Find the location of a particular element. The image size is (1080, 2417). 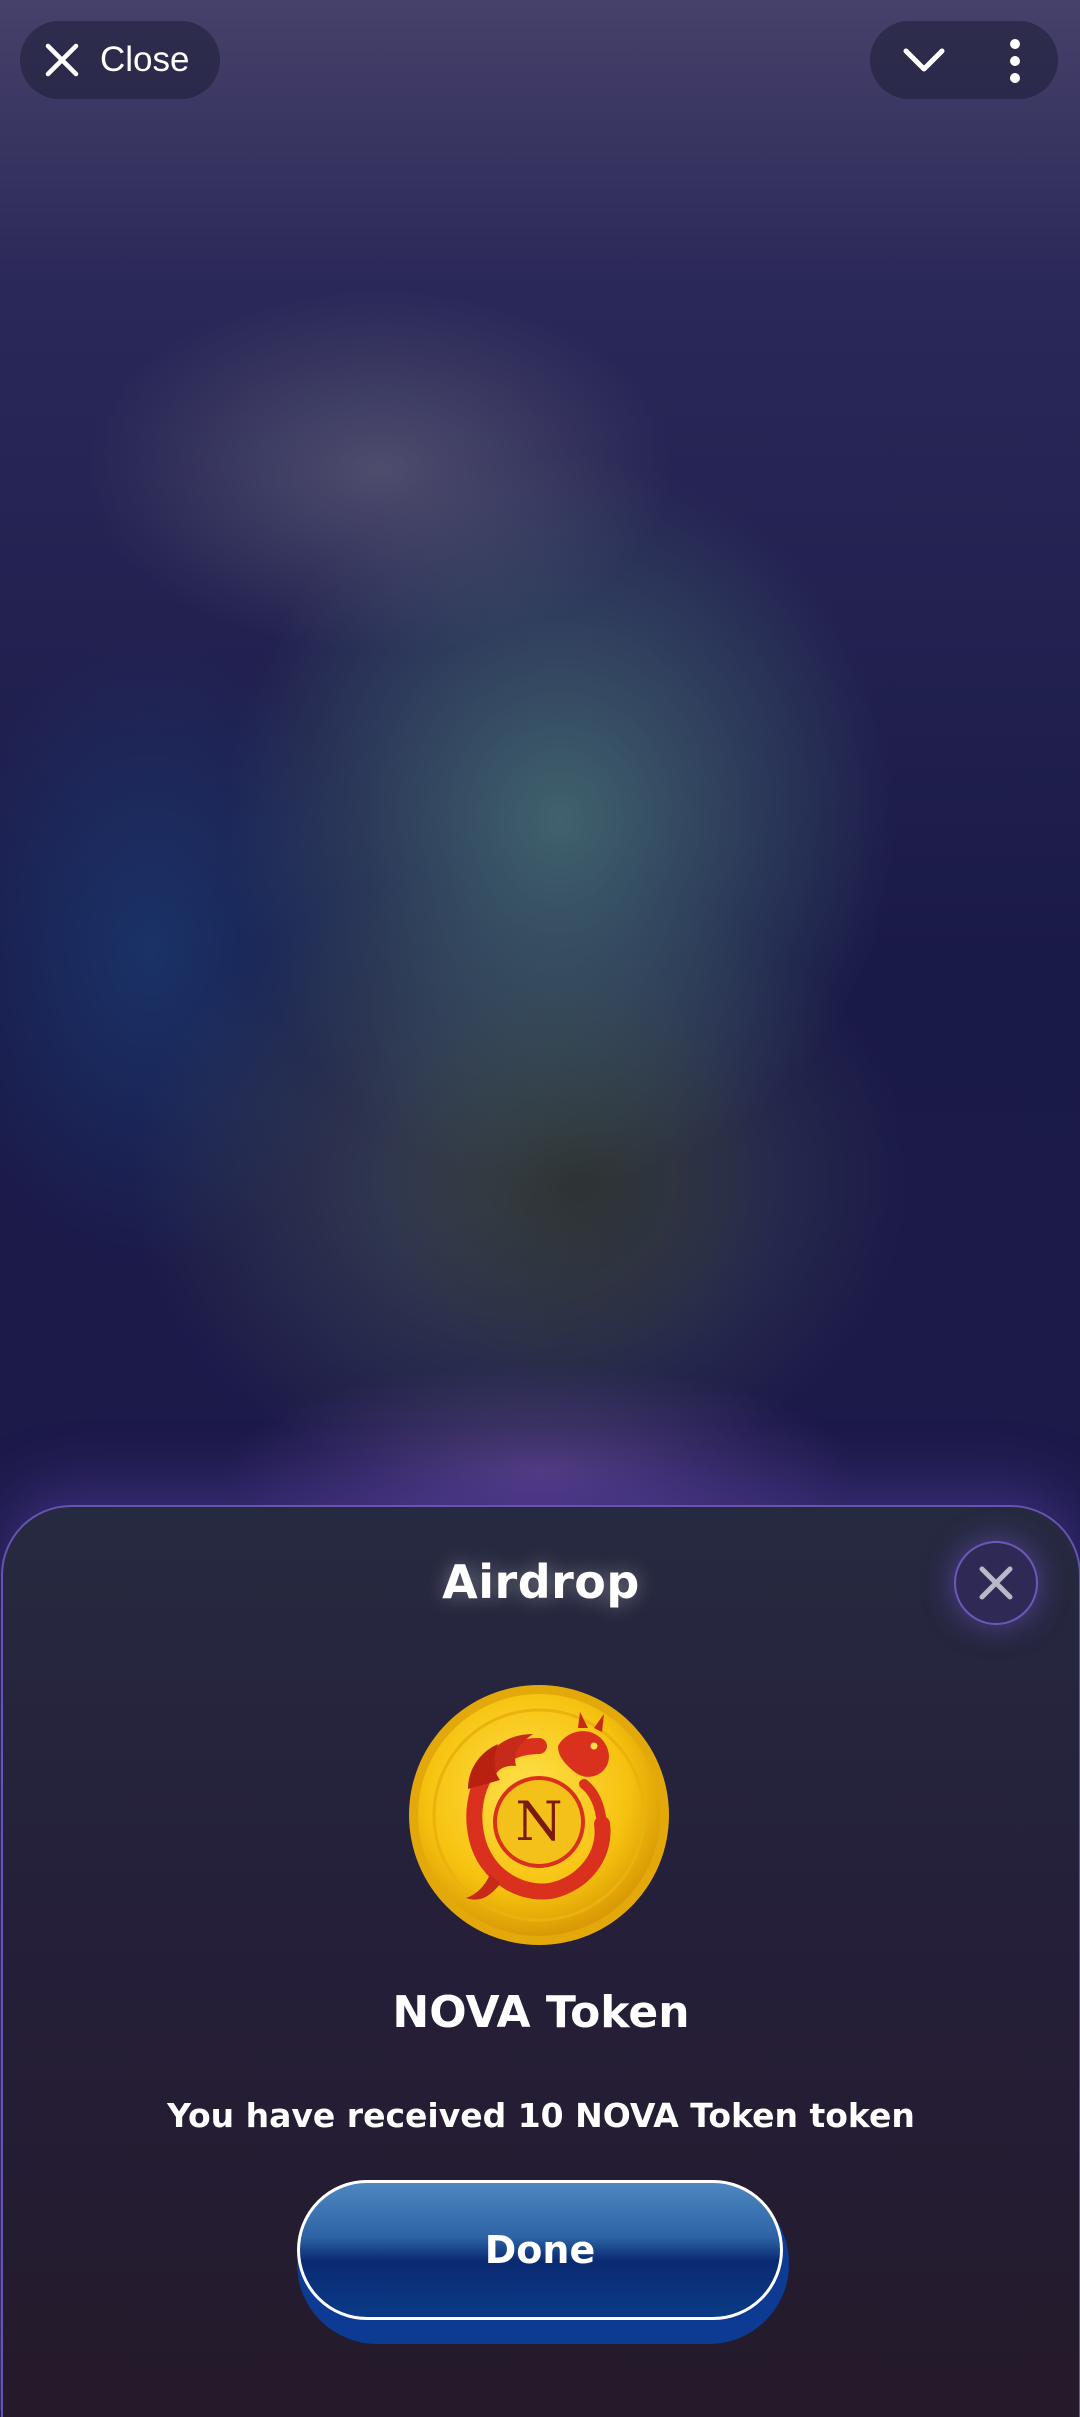

airdrop-message: You have received 10 NOVA Token token is located at coordinates (541, 2115).